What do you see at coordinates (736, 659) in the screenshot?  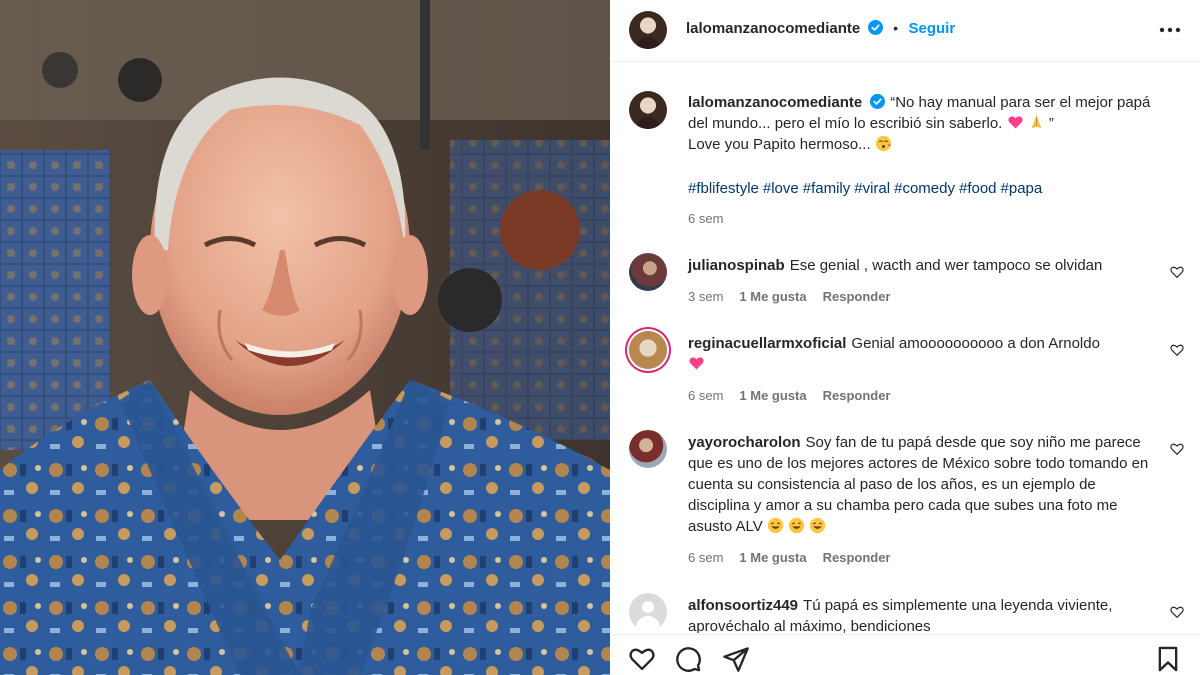 I see `share-icon` at bounding box center [736, 659].